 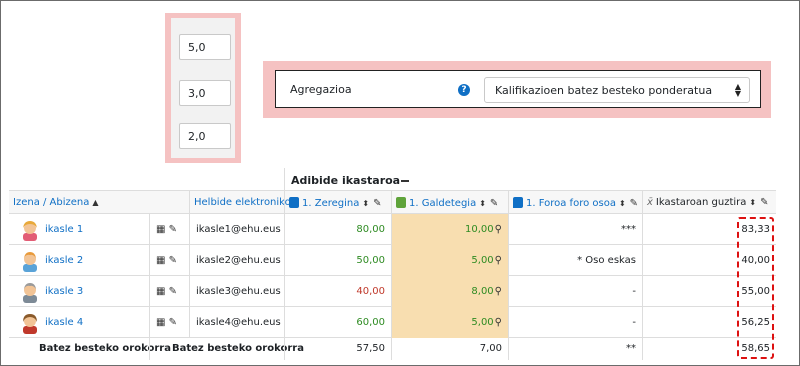 What do you see at coordinates (401, 202) in the screenshot?
I see `quiz-icon` at bounding box center [401, 202].